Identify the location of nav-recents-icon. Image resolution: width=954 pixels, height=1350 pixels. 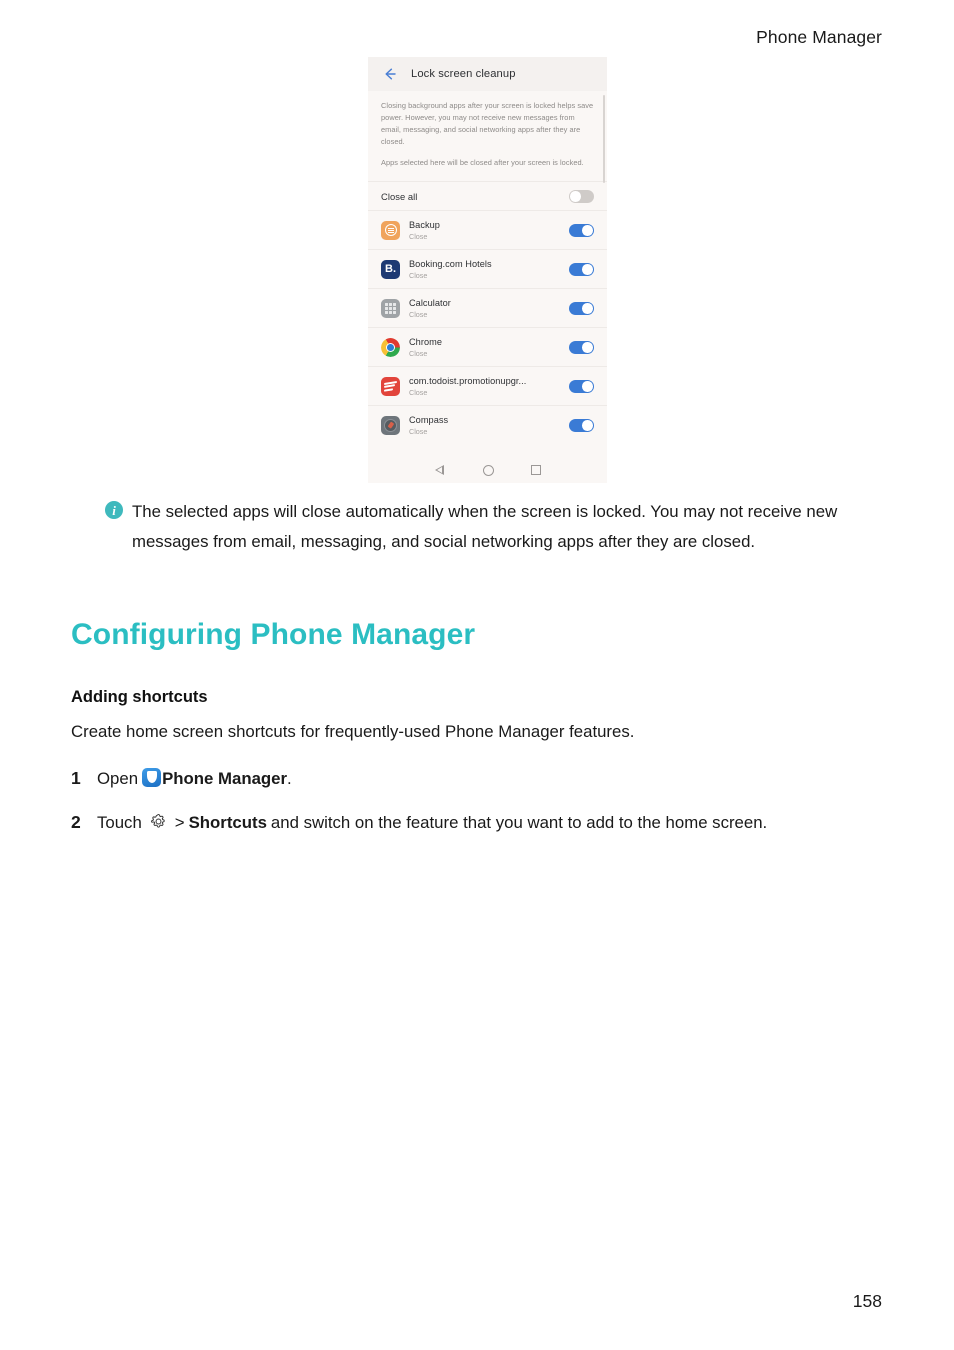
(535, 470).